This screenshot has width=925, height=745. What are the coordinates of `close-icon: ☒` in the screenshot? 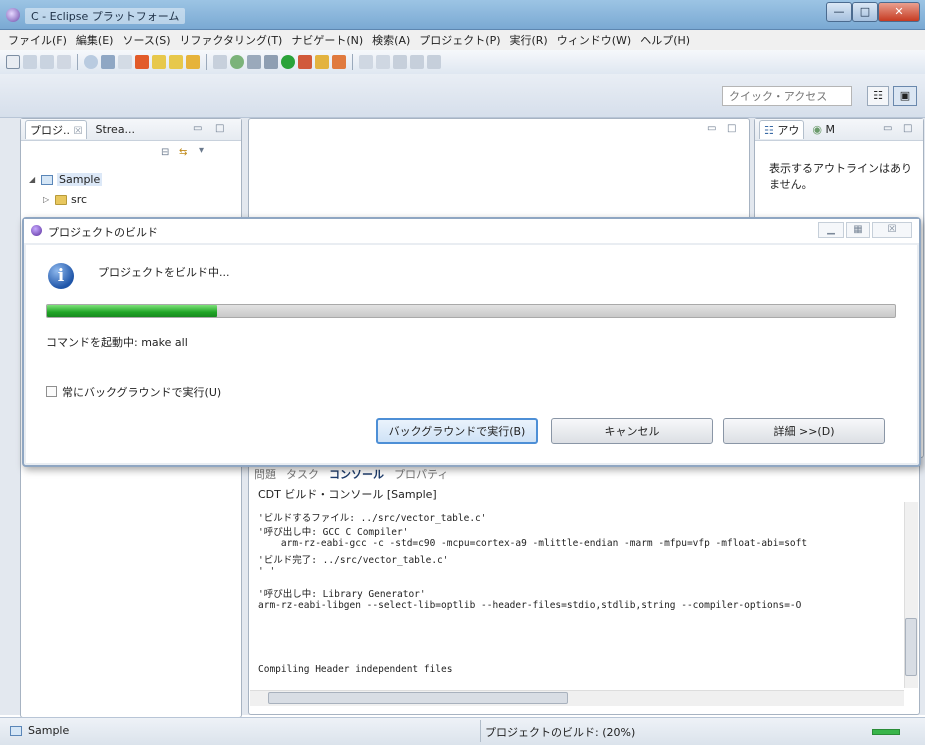 It's located at (78, 131).